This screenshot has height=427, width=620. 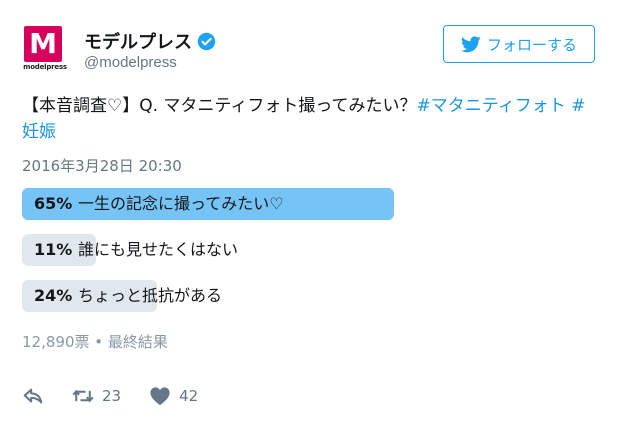 I want to click on follow-button-label: フォローする, so click(x=531, y=44).